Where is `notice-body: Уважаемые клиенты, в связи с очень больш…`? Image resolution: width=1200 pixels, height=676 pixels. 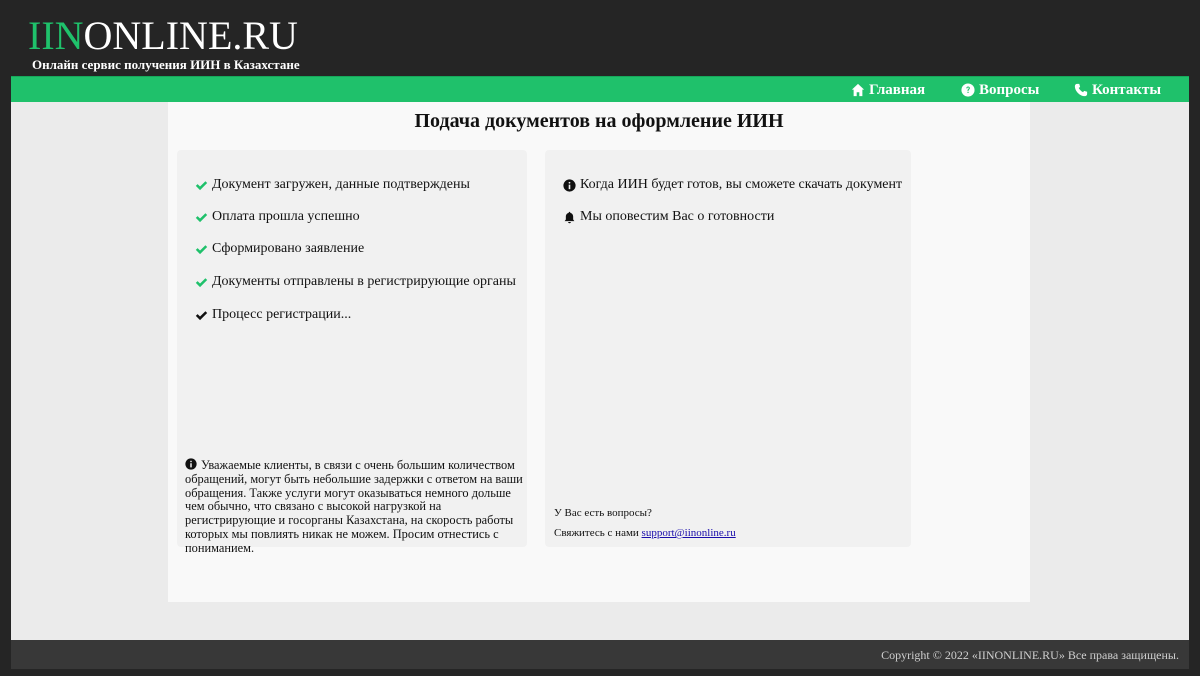
notice-body: Уважаемые клиенты, в связи с очень больш… is located at coordinates (354, 506).